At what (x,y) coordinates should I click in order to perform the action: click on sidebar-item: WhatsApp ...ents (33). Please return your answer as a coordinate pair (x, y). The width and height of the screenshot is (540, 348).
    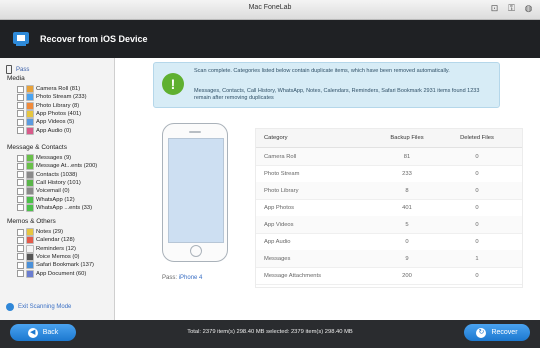
    Looking at the image, I should click on (55, 207).